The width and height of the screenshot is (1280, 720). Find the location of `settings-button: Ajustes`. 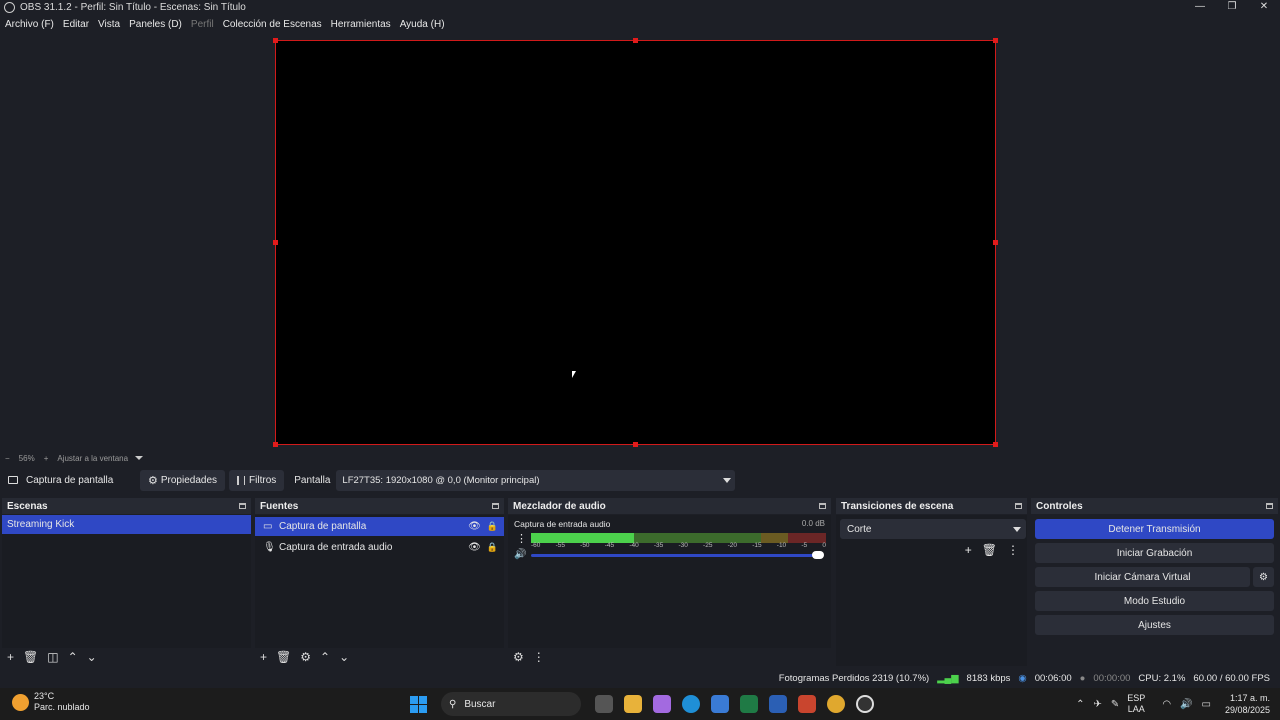

settings-button: Ajustes is located at coordinates (1154, 625).